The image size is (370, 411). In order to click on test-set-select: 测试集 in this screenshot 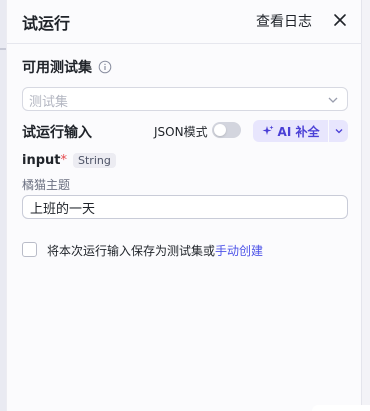, I will do `click(185, 99)`.